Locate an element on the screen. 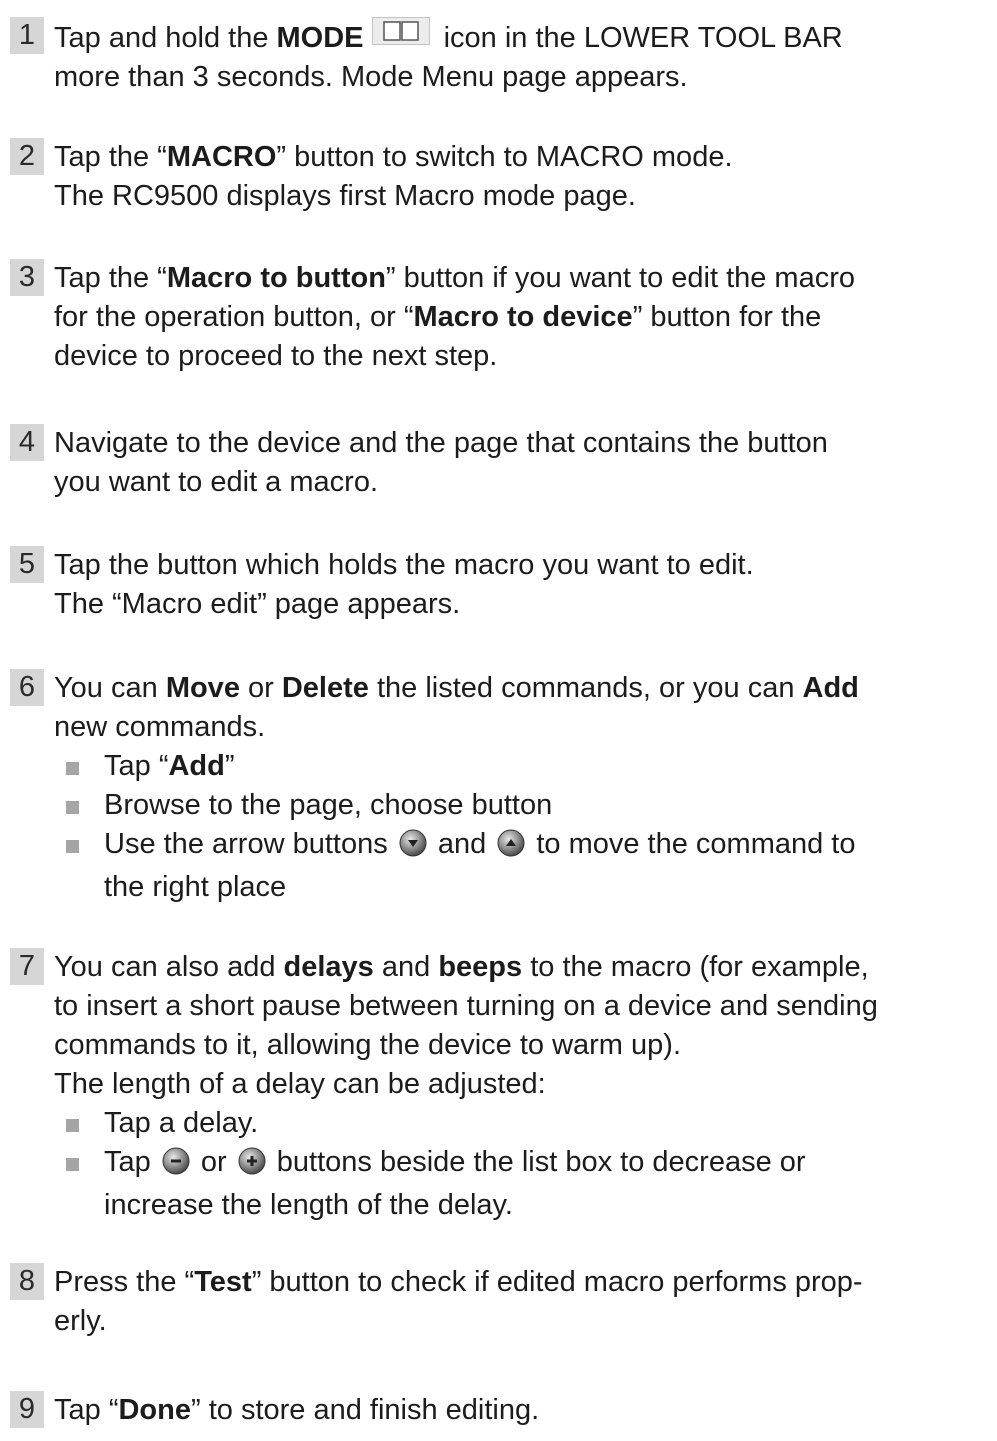 The height and width of the screenshot is (1441, 997). step-number: 9 is located at coordinates (27, 1409).